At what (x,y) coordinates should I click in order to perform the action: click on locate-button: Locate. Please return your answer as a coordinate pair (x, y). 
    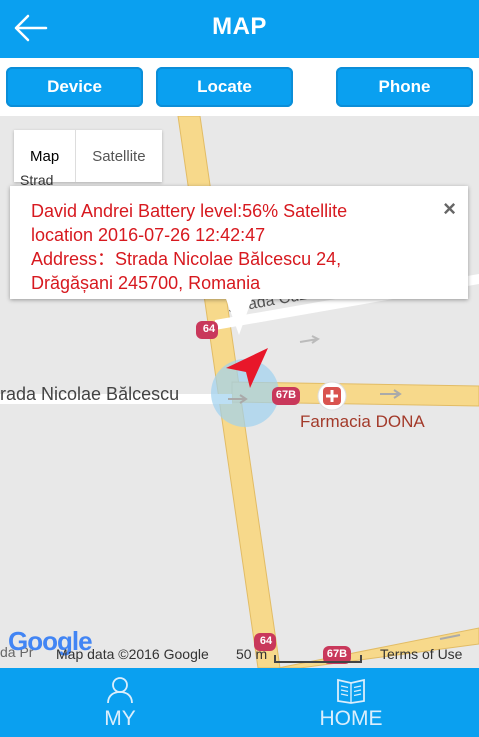
    Looking at the image, I should click on (224, 87).